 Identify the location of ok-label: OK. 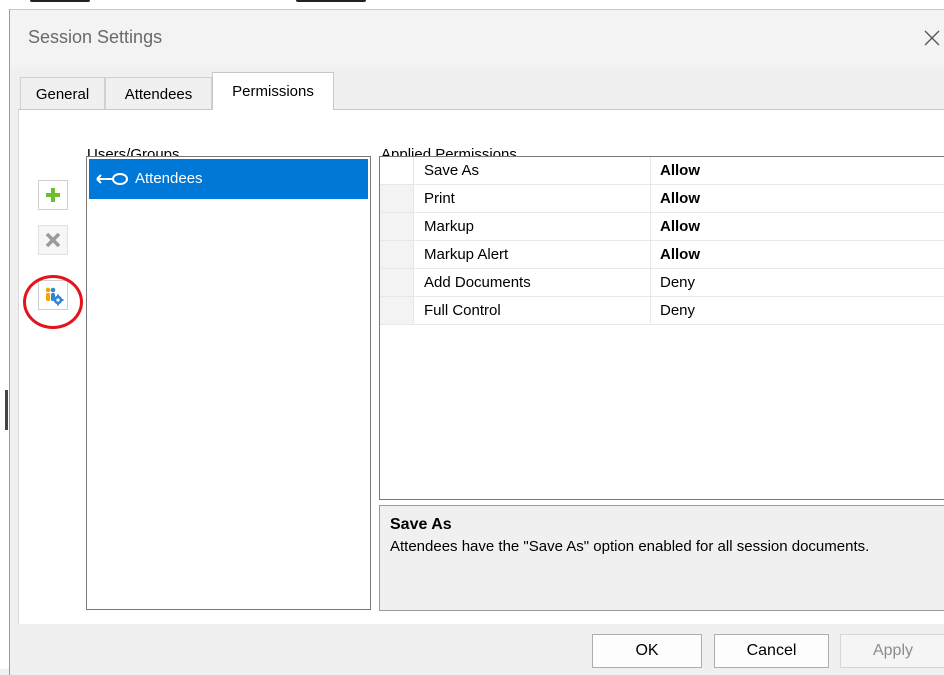
(647, 650).